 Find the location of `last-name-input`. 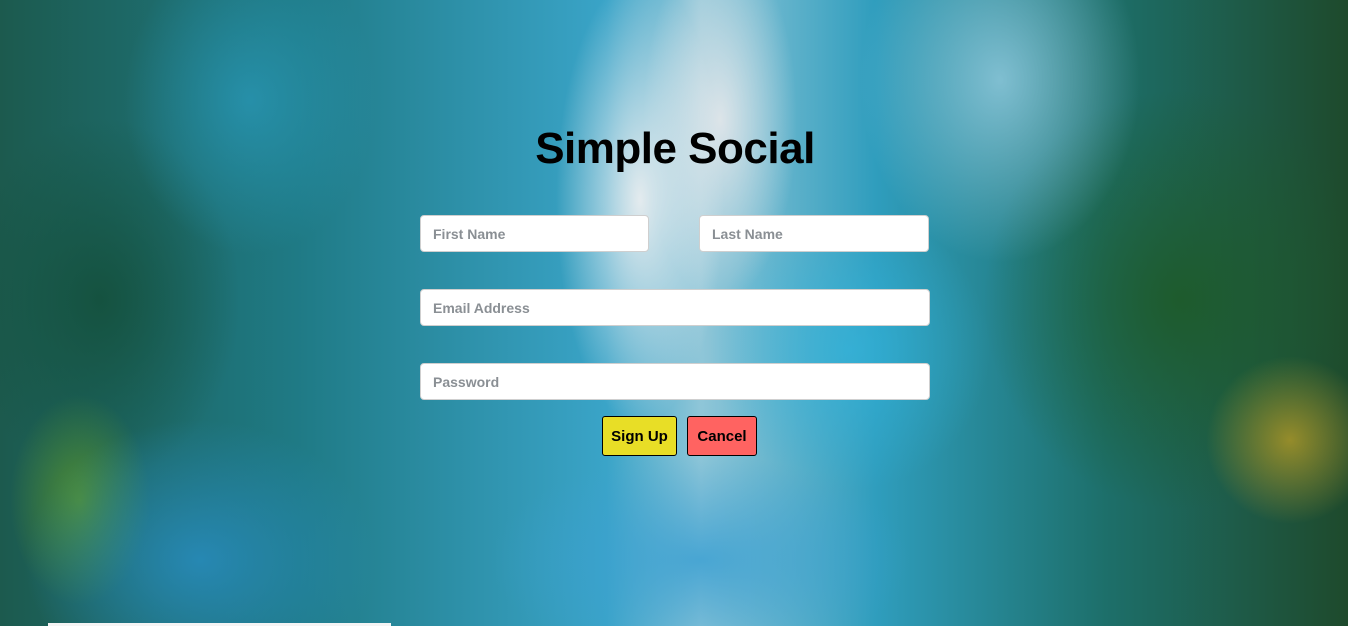

last-name-input is located at coordinates (814, 233).